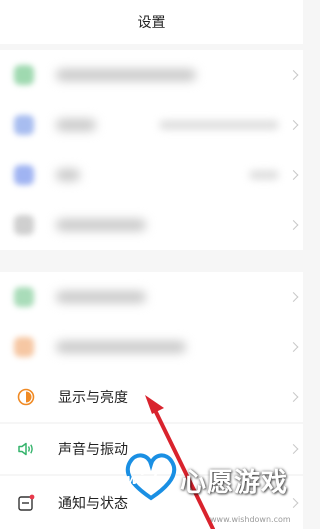 This screenshot has height=529, width=320. What do you see at coordinates (250, 519) in the screenshot?
I see `watermark-url: www.wishdown.com` at bounding box center [250, 519].